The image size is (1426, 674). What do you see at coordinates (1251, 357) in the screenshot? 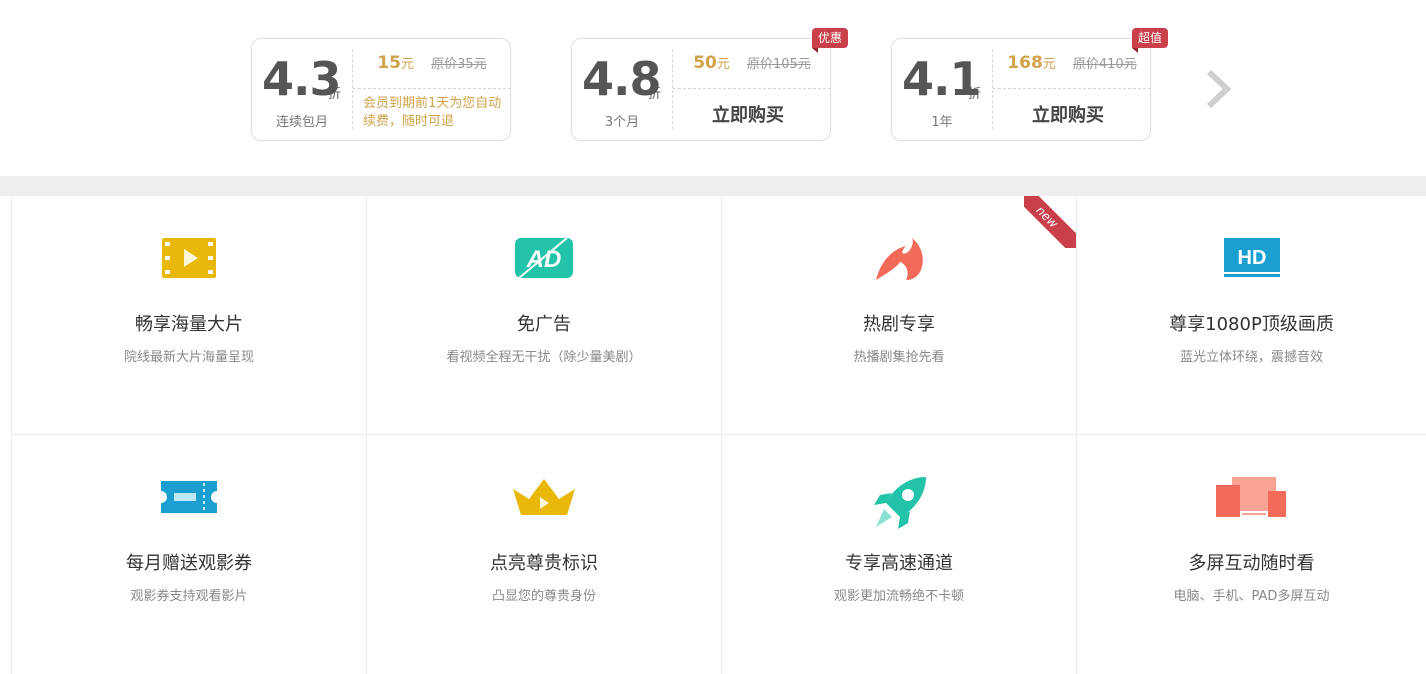
I see `feature-description: 蓝光立体环绕，震撼音效` at bounding box center [1251, 357].